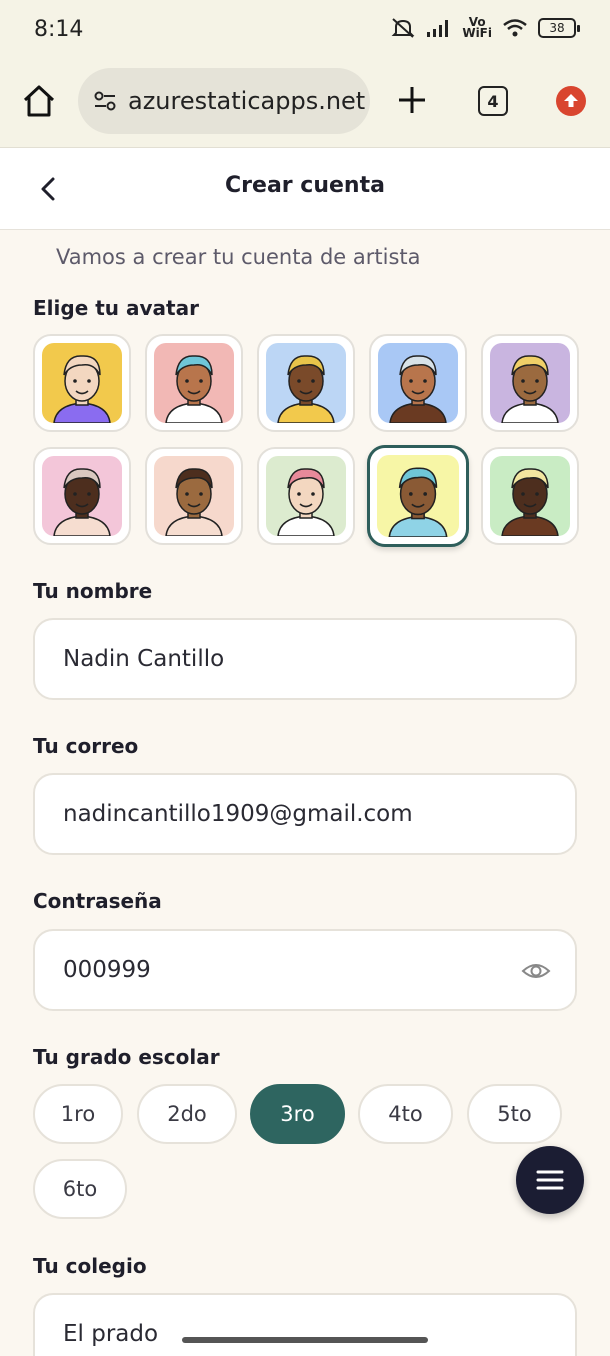 This screenshot has height=1356, width=610. Describe the element at coordinates (111, 1334) in the screenshot. I see `school-value: El prado` at that location.